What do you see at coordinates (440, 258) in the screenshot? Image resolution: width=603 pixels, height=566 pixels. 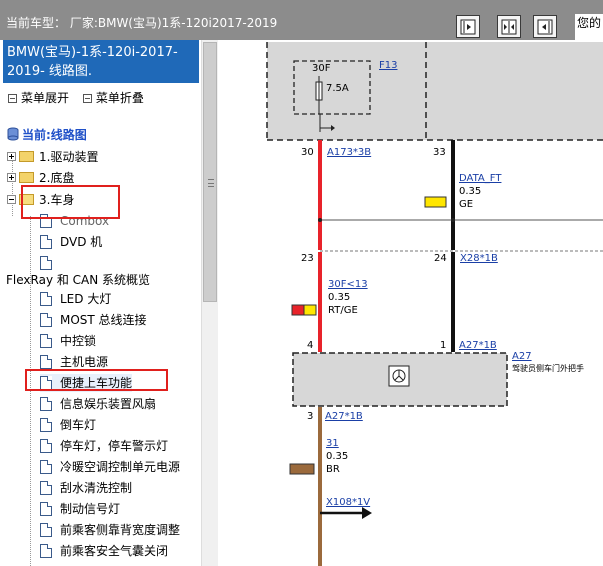 I see `pin-24: 24` at bounding box center [440, 258].